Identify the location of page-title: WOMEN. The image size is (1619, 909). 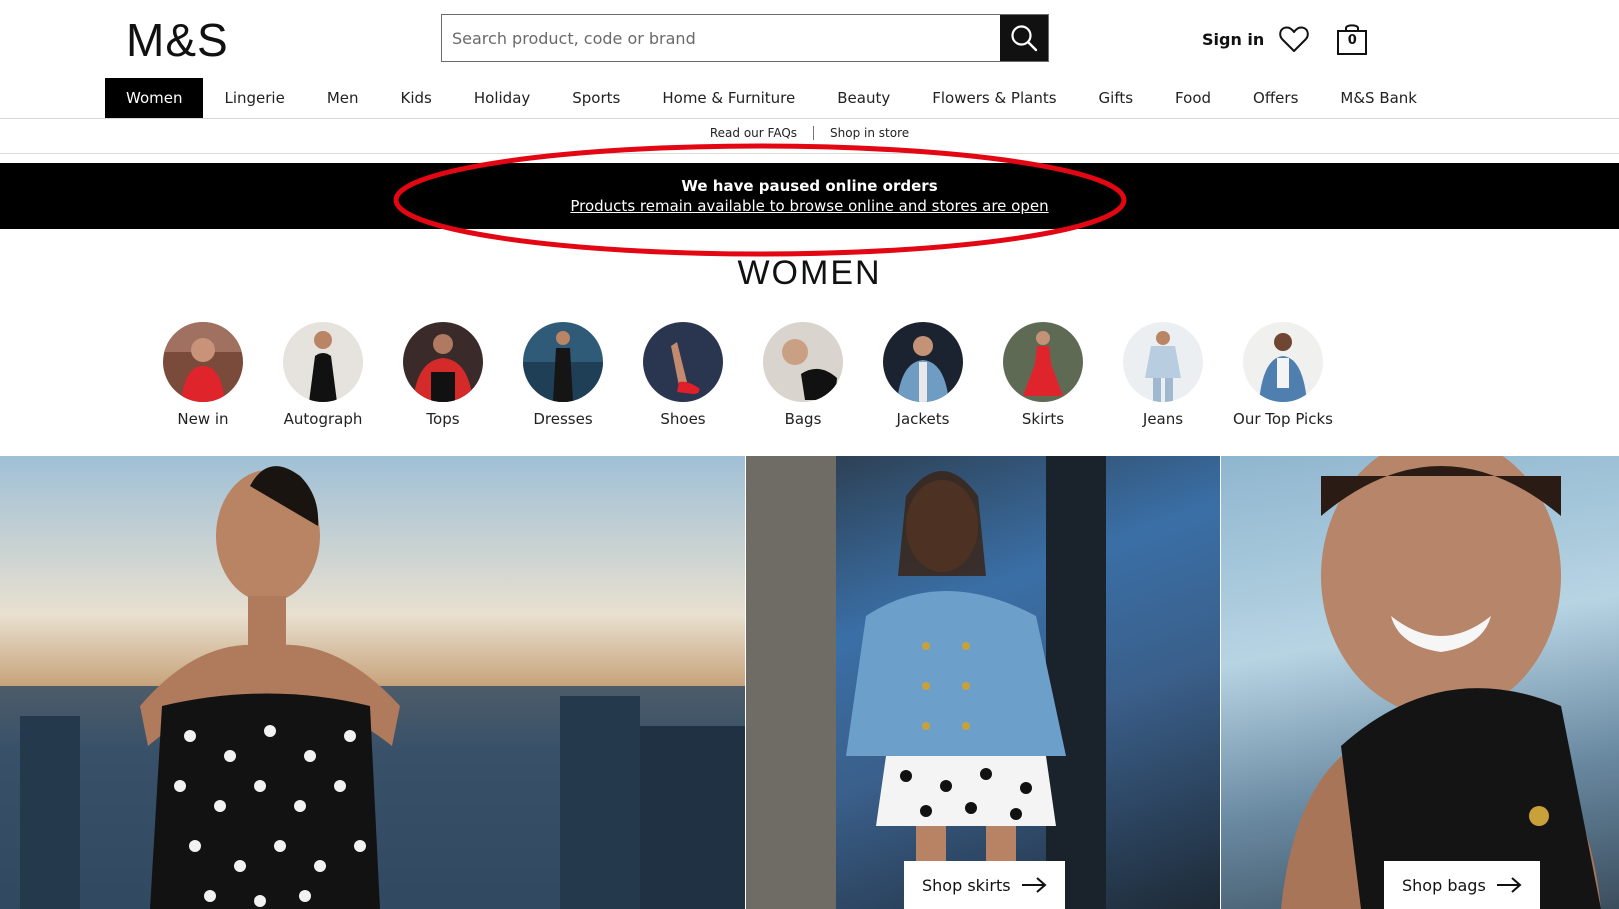
(809, 273).